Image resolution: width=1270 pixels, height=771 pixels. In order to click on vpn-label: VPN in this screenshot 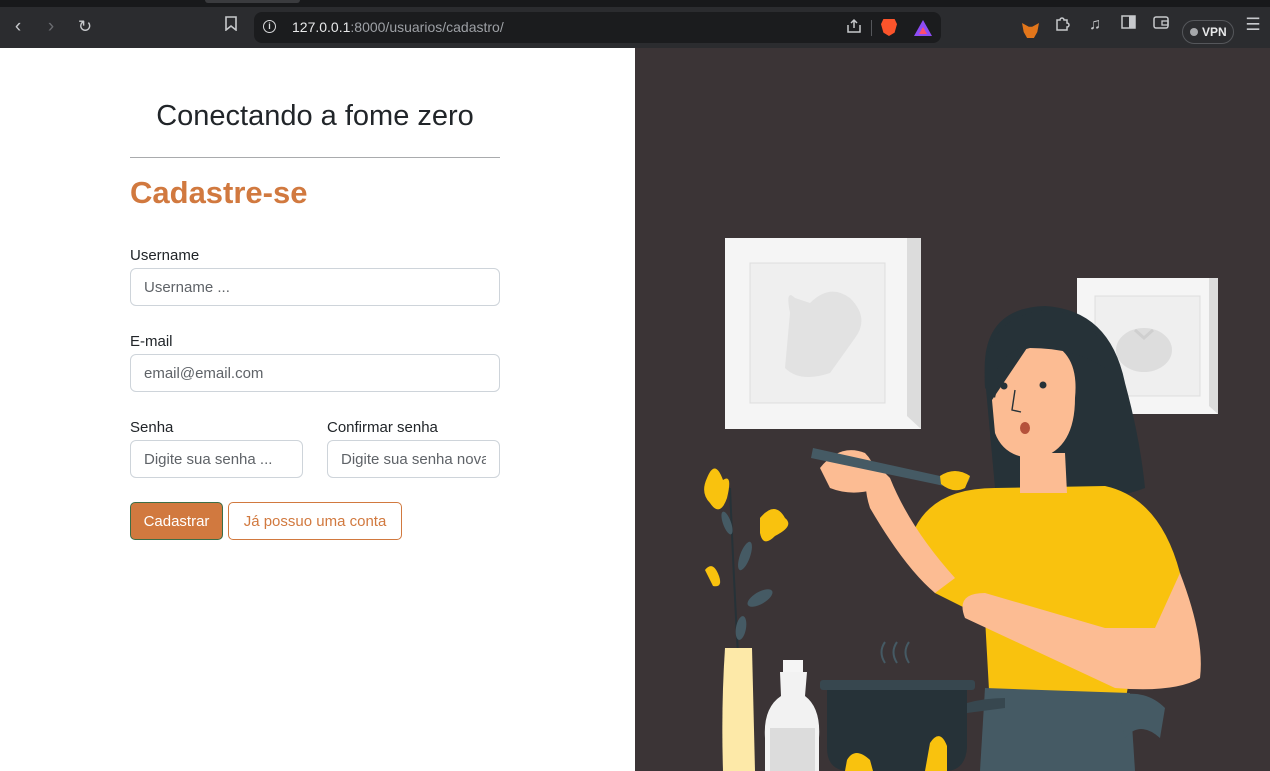, I will do `click(1214, 32)`.